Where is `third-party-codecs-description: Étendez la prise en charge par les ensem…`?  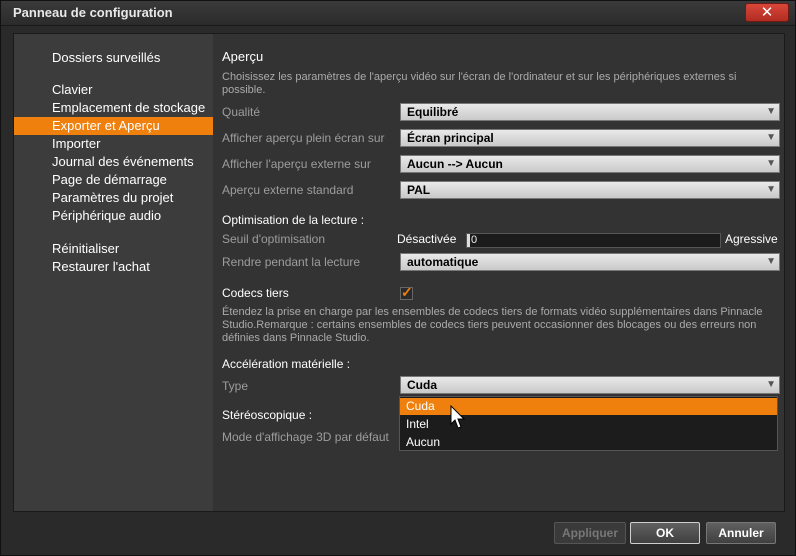
third-party-codecs-description: Étendez la prise en charge par les ensem… is located at coordinates (492, 325).